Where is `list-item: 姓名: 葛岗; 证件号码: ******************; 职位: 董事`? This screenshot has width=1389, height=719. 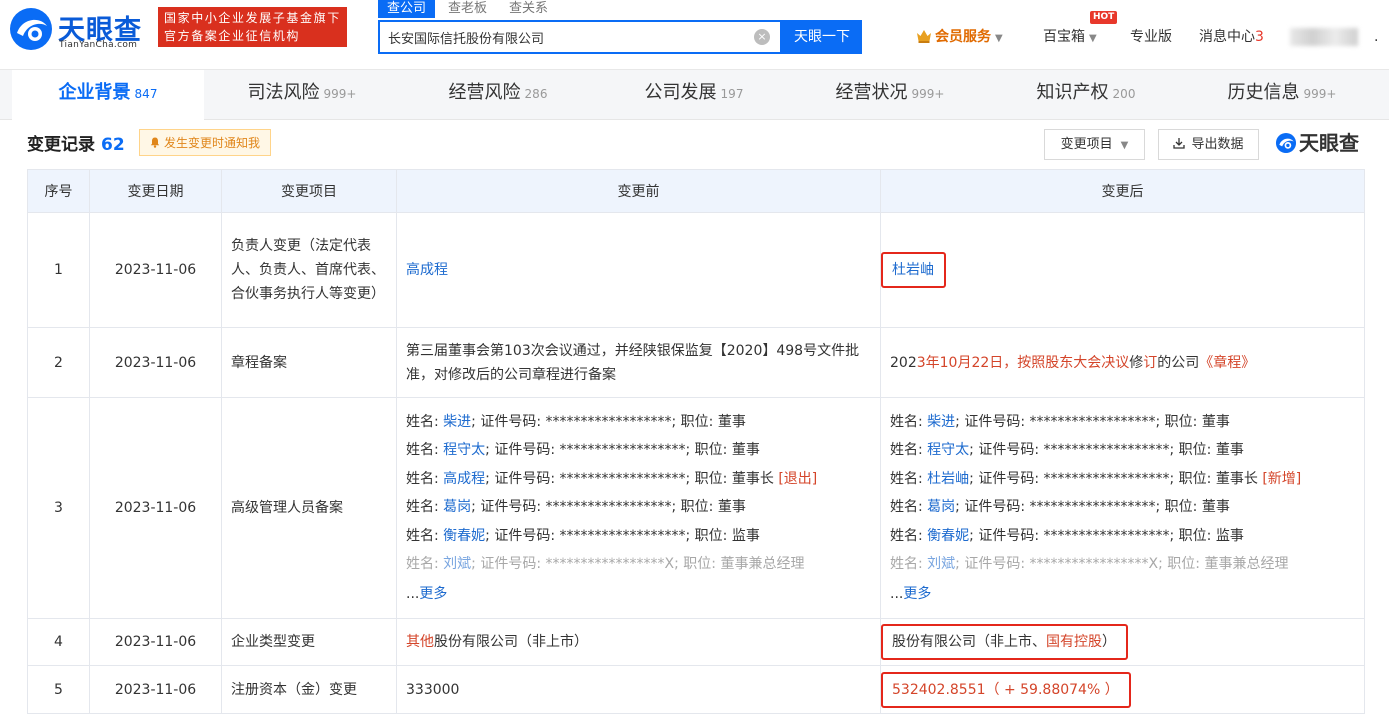
list-item: 姓名: 葛岗; 证件号码: ******************; 职位: 董事 is located at coordinates (1122, 507).